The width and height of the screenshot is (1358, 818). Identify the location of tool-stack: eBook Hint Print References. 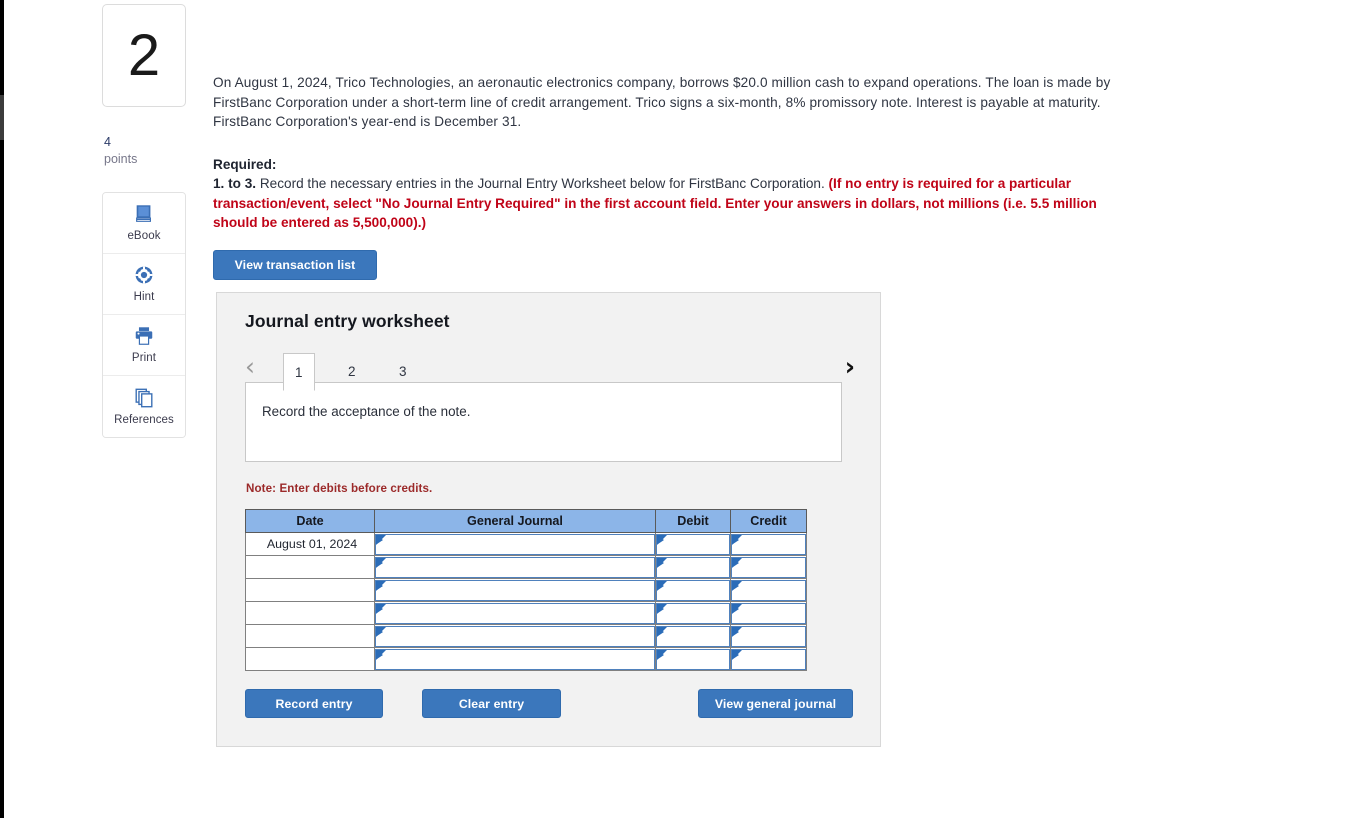
(144, 314).